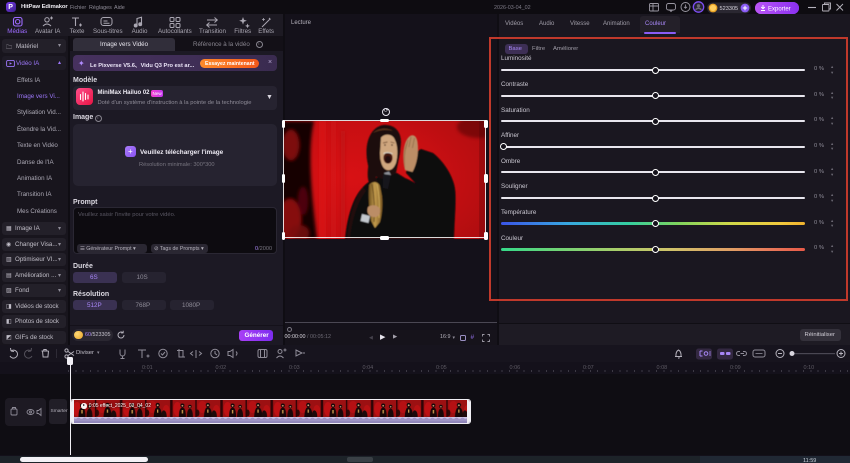 Image resolution: width=850 pixels, height=463 pixels. What do you see at coordinates (779, 9) in the screenshot?
I see `svg-text: Exporter` at bounding box center [779, 9].